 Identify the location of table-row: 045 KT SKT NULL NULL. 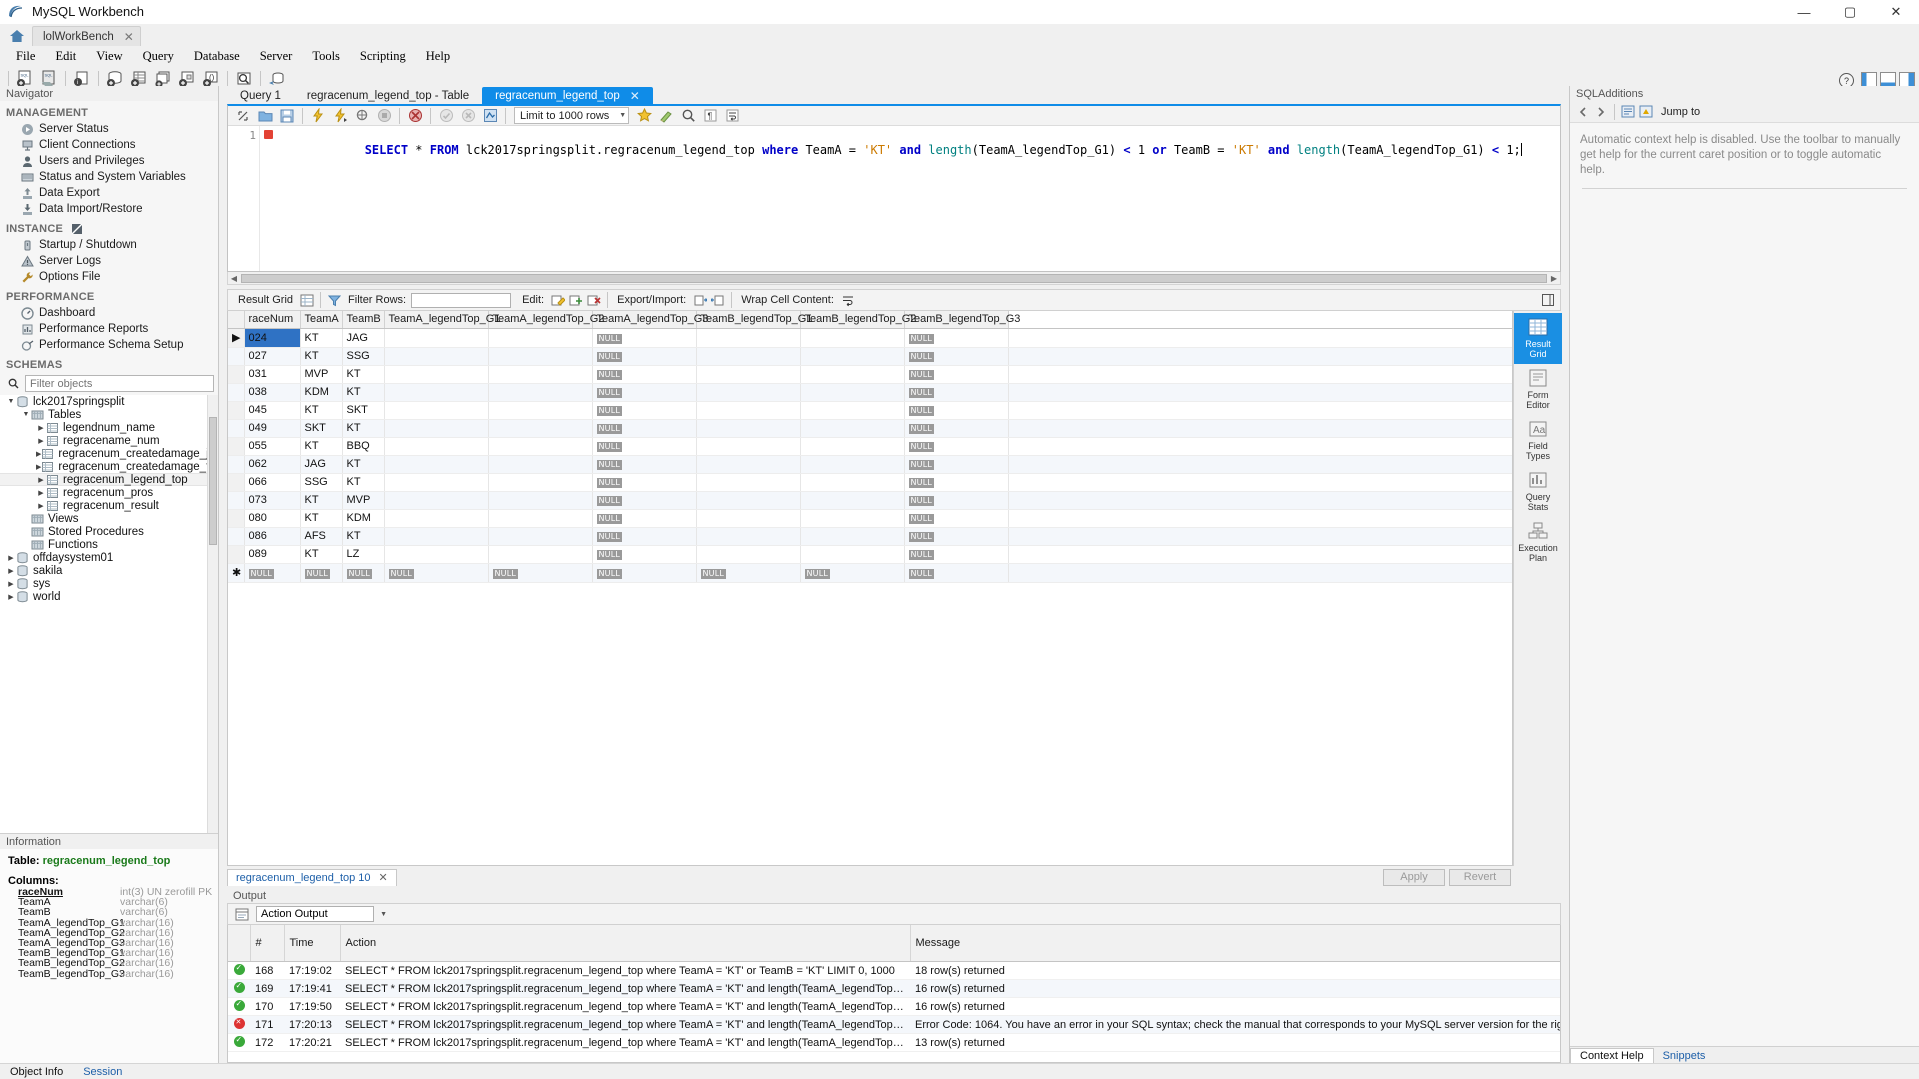
(870, 410).